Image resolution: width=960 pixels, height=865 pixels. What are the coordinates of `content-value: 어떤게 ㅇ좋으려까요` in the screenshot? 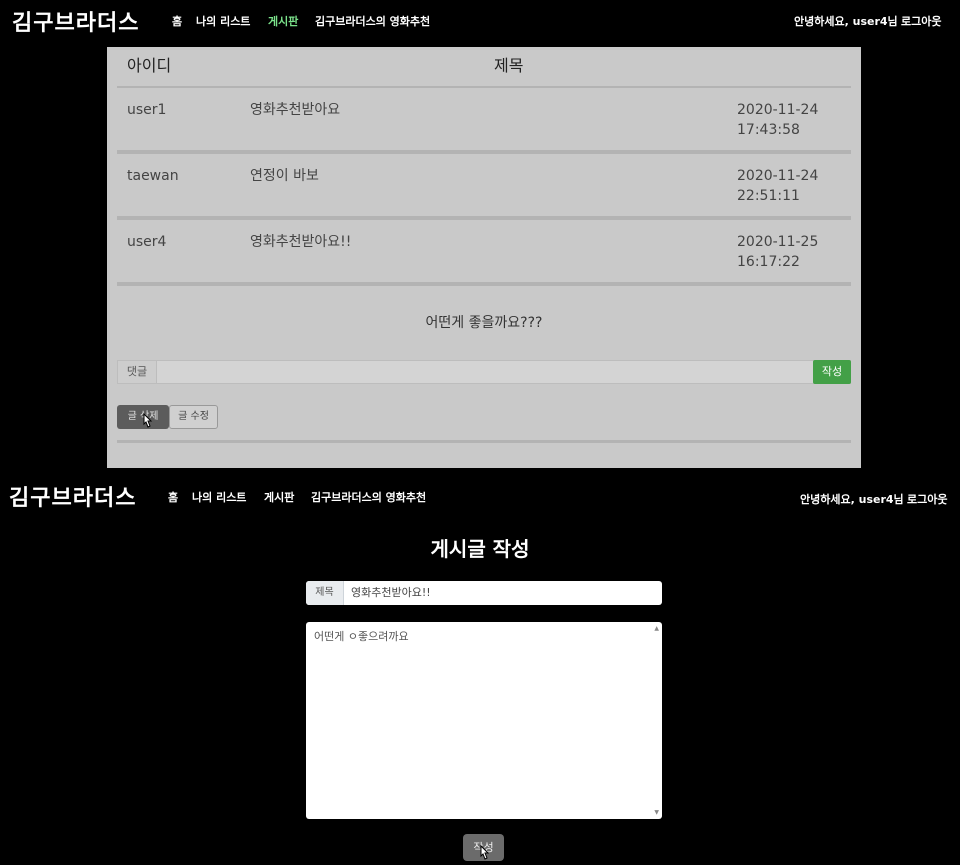 It's located at (361, 636).